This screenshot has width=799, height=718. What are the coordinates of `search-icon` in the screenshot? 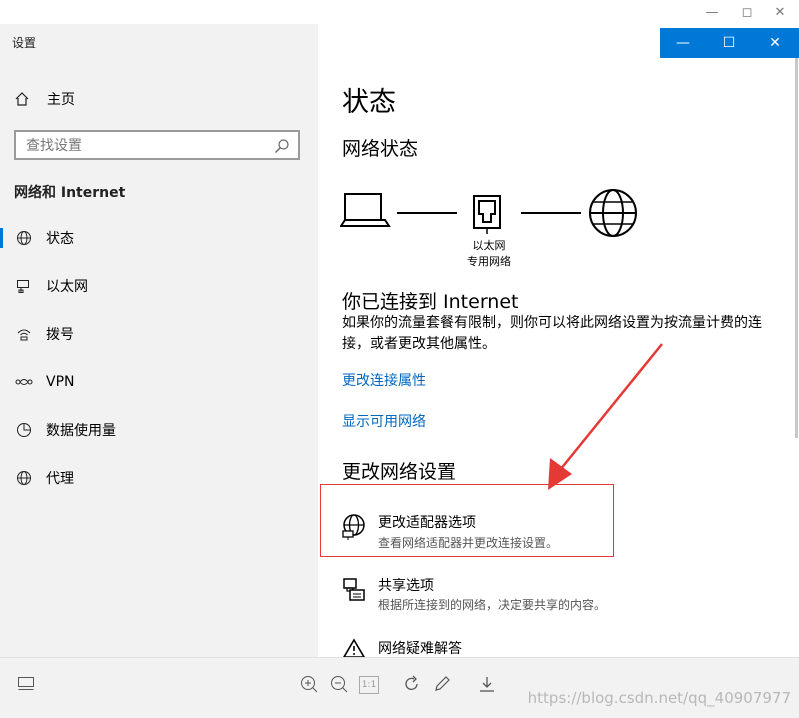 It's located at (282, 148).